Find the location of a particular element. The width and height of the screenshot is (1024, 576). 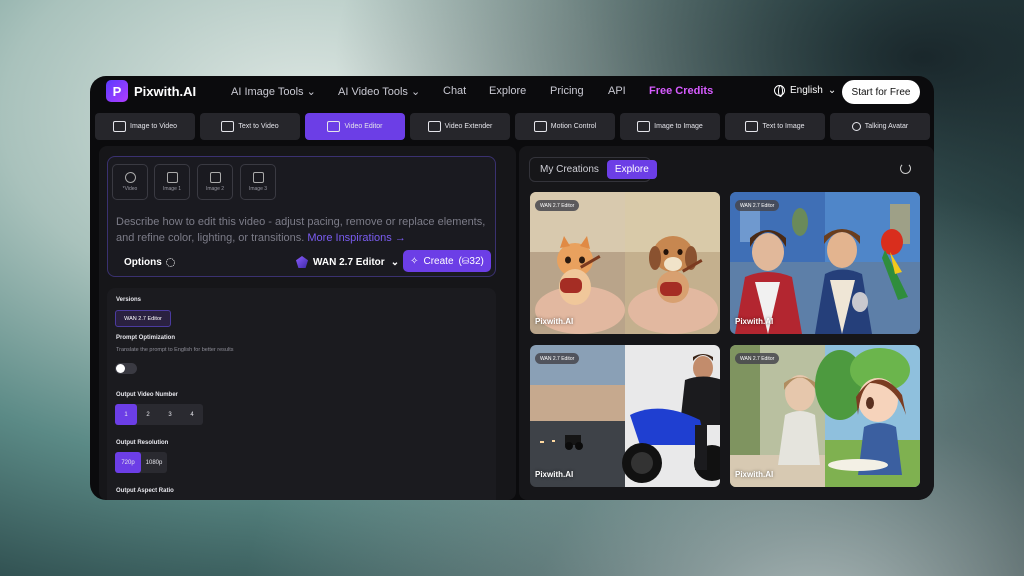

language-selector: English ⌄ is located at coordinates (805, 91).